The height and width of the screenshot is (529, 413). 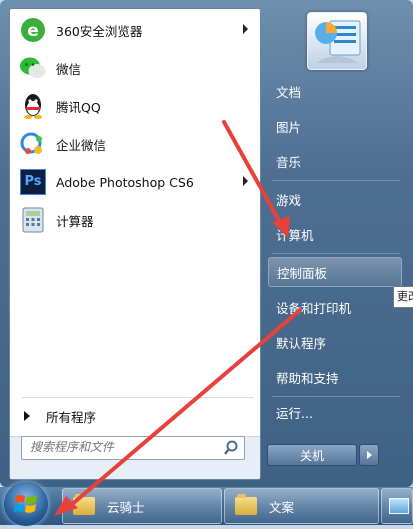 What do you see at coordinates (136, 68) in the screenshot?
I see `program-item-wechat: 微信` at bounding box center [136, 68].